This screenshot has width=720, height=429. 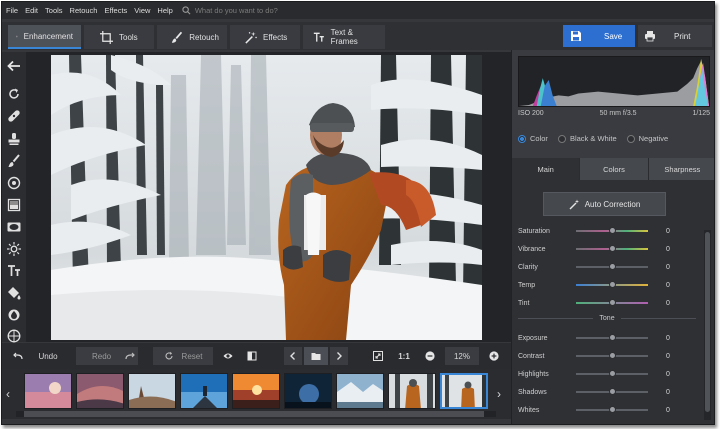 I want to click on slider-temp: Temp 0, so click(x=598, y=285).